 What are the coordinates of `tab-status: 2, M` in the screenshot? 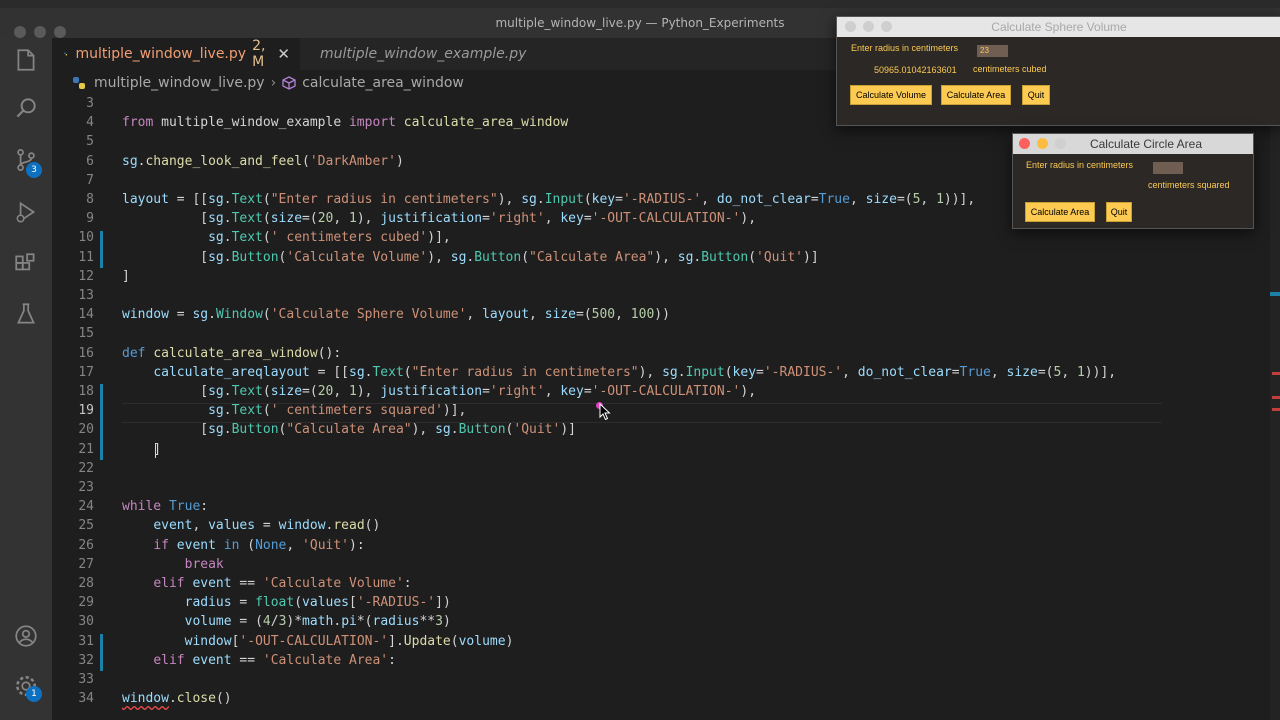 It's located at (259, 54).